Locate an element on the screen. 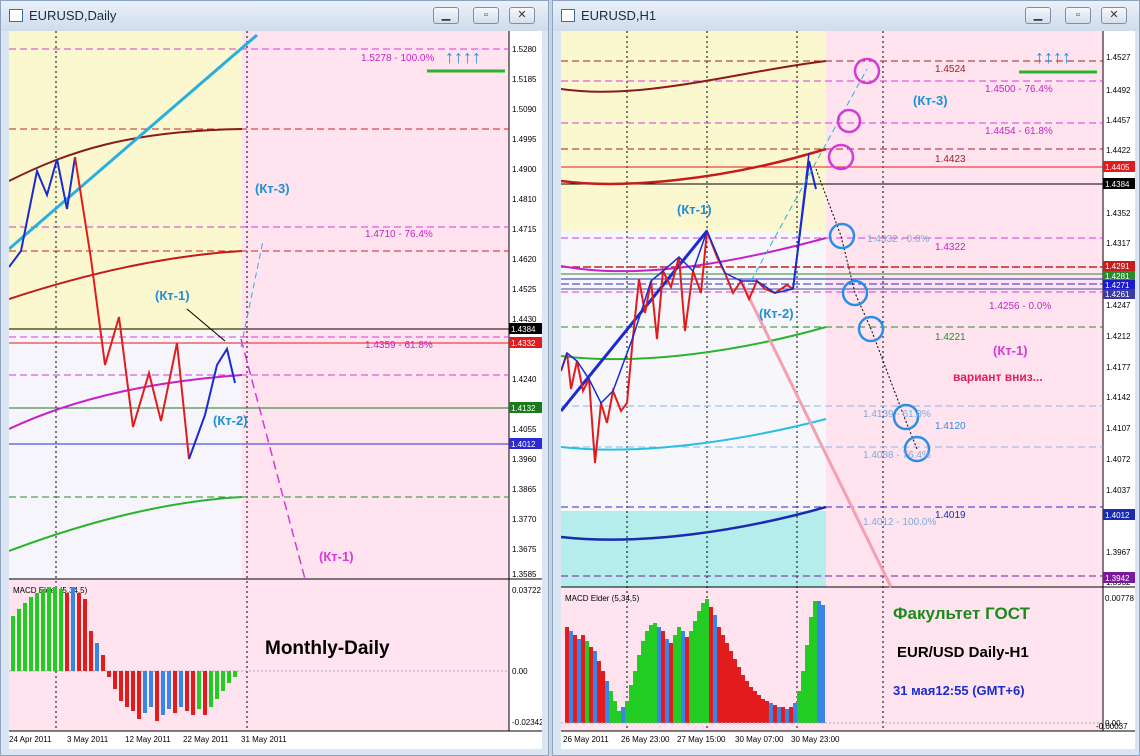 The height and width of the screenshot is (756, 1140). time-label: 3 May 2011 is located at coordinates (88, 739).